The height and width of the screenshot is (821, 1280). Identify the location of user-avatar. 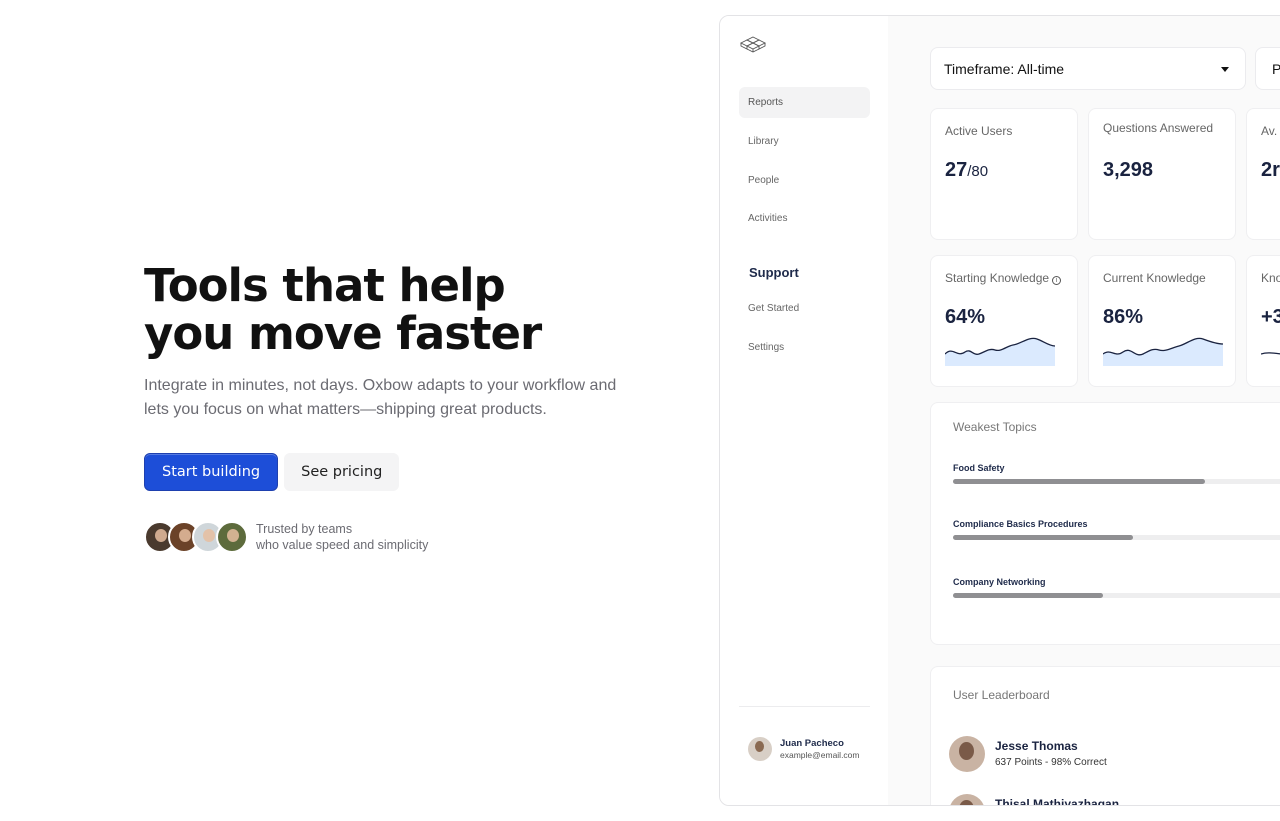
(760, 749).